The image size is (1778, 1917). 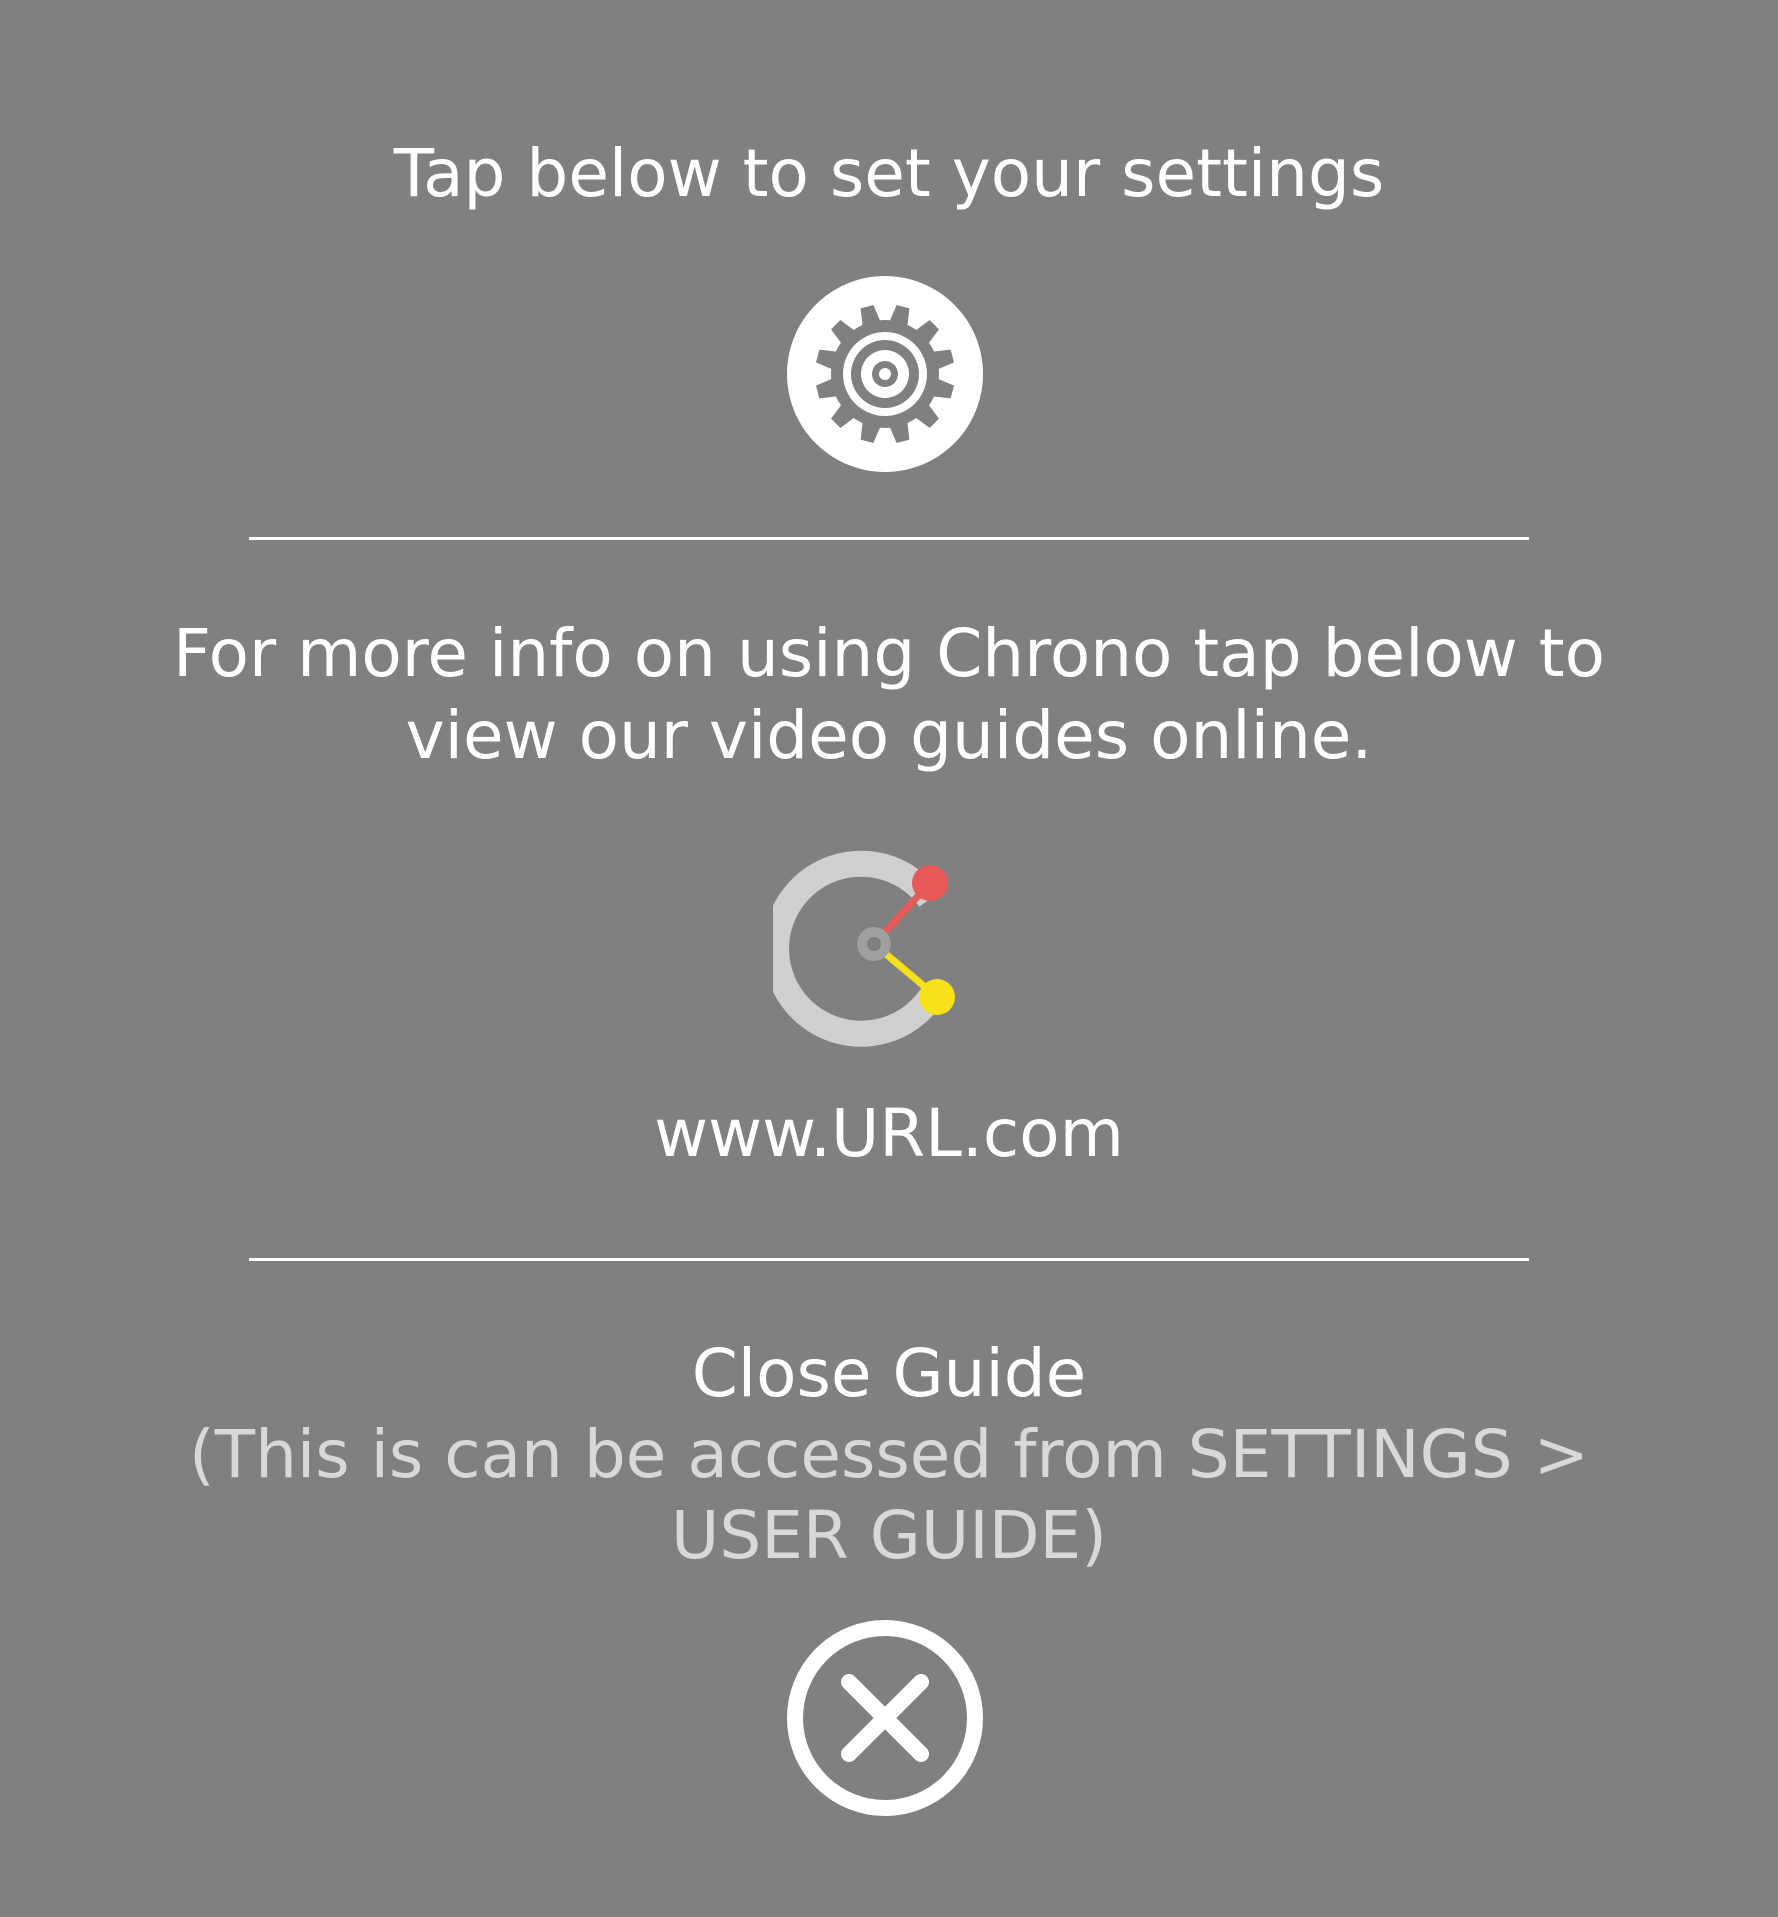 I want to click on gear-icon, so click(x=885, y=374).